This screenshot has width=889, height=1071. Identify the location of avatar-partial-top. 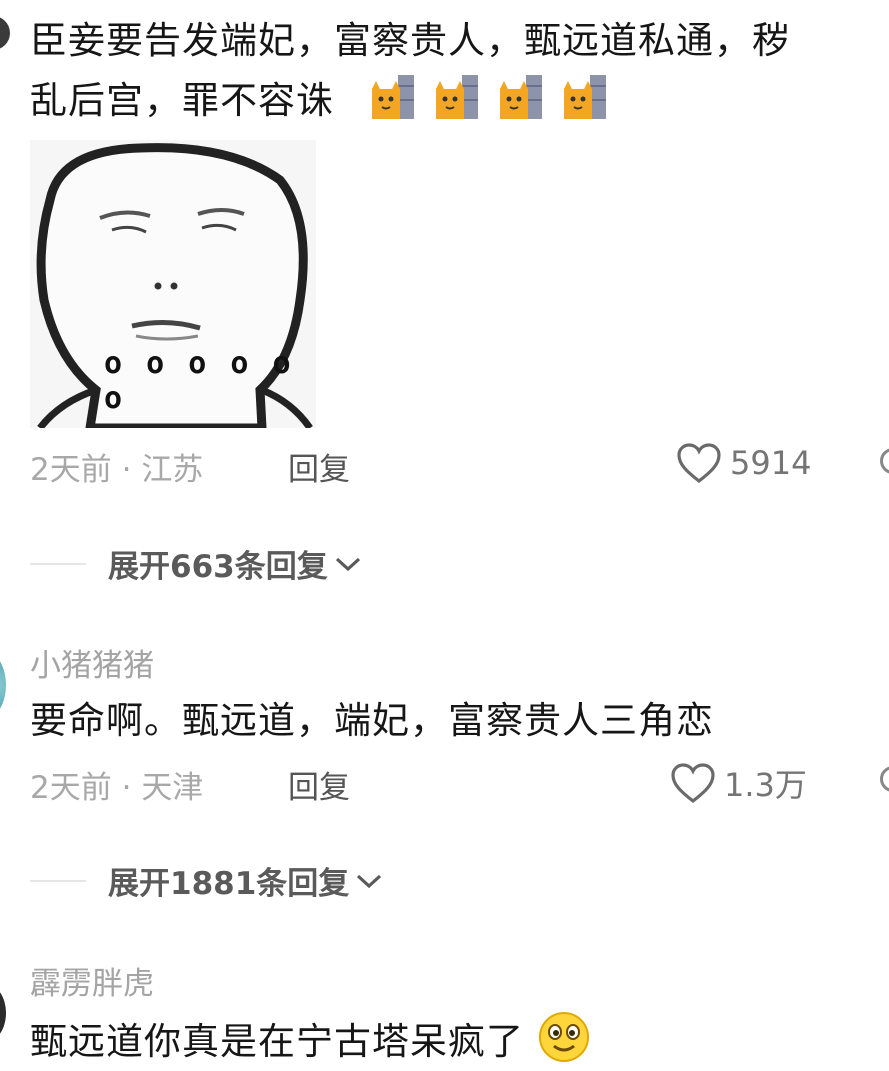
(5, 33).